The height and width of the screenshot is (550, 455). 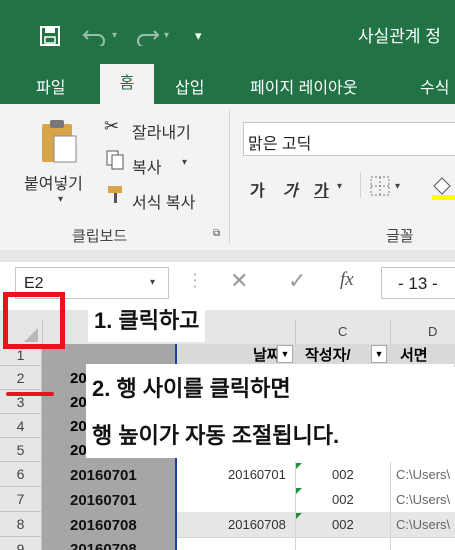 What do you see at coordinates (111, 126) in the screenshot?
I see `scissors-icon: ✂` at bounding box center [111, 126].